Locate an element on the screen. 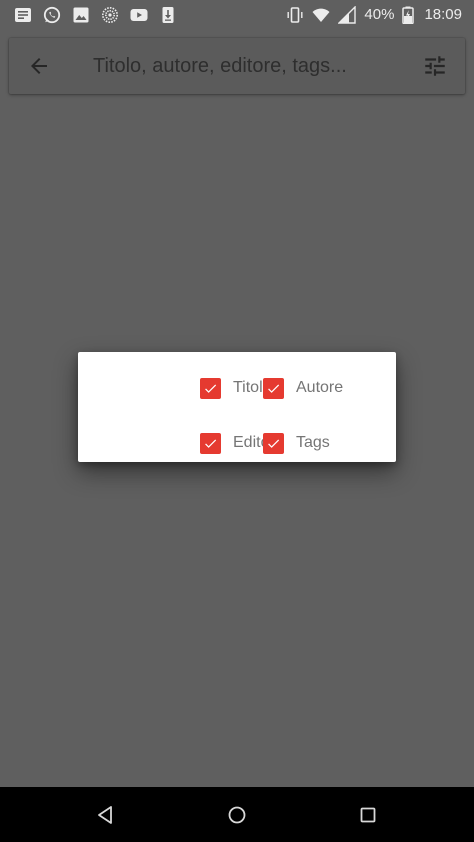 Image resolution: width=474 pixels, height=842 pixels. battery-percent: 40% is located at coordinates (379, 14).